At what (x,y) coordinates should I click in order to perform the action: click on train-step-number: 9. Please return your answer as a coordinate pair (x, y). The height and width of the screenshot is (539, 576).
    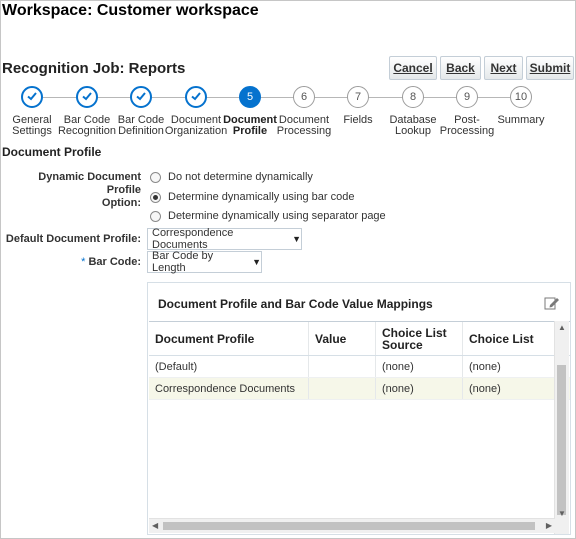
    Looking at the image, I should click on (467, 97).